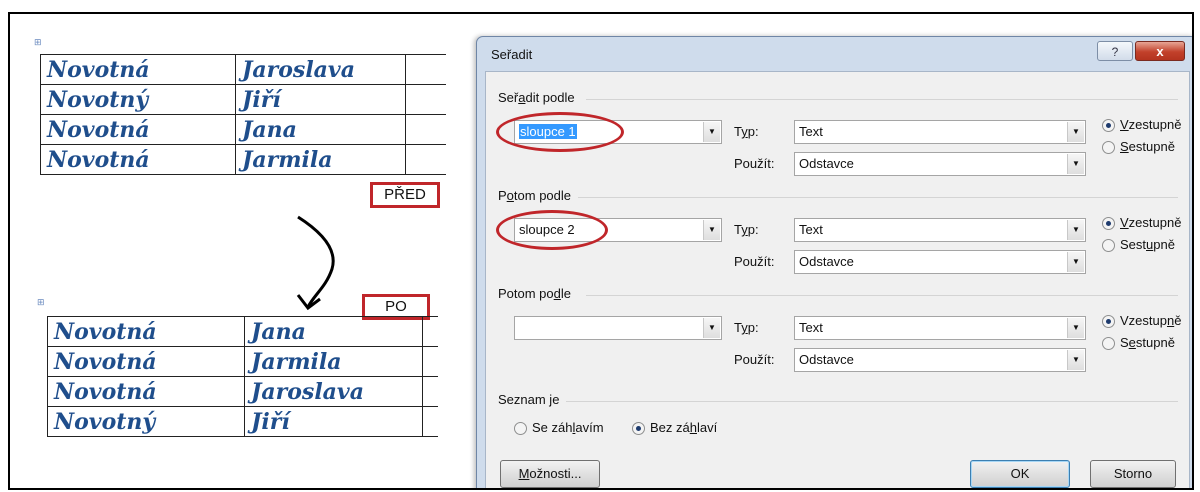 The width and height of the screenshot is (1200, 492). Describe the element at coordinates (618, 132) in the screenshot. I see `sort-column-combo-1: sloupce 1 ▼` at that location.